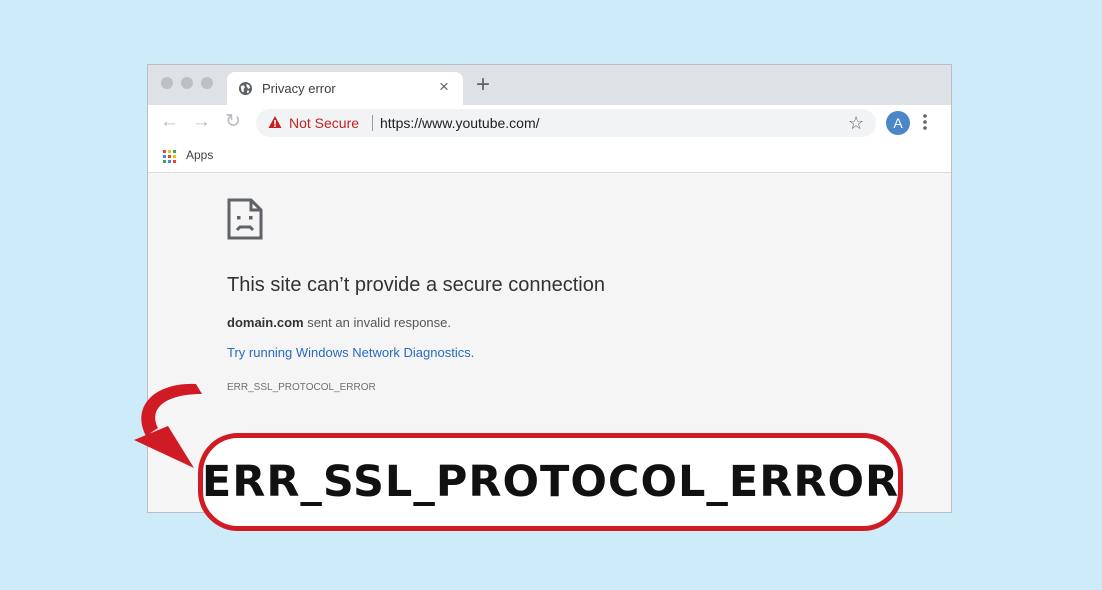  What do you see at coordinates (245, 219) in the screenshot?
I see `sad-page-icon` at bounding box center [245, 219].